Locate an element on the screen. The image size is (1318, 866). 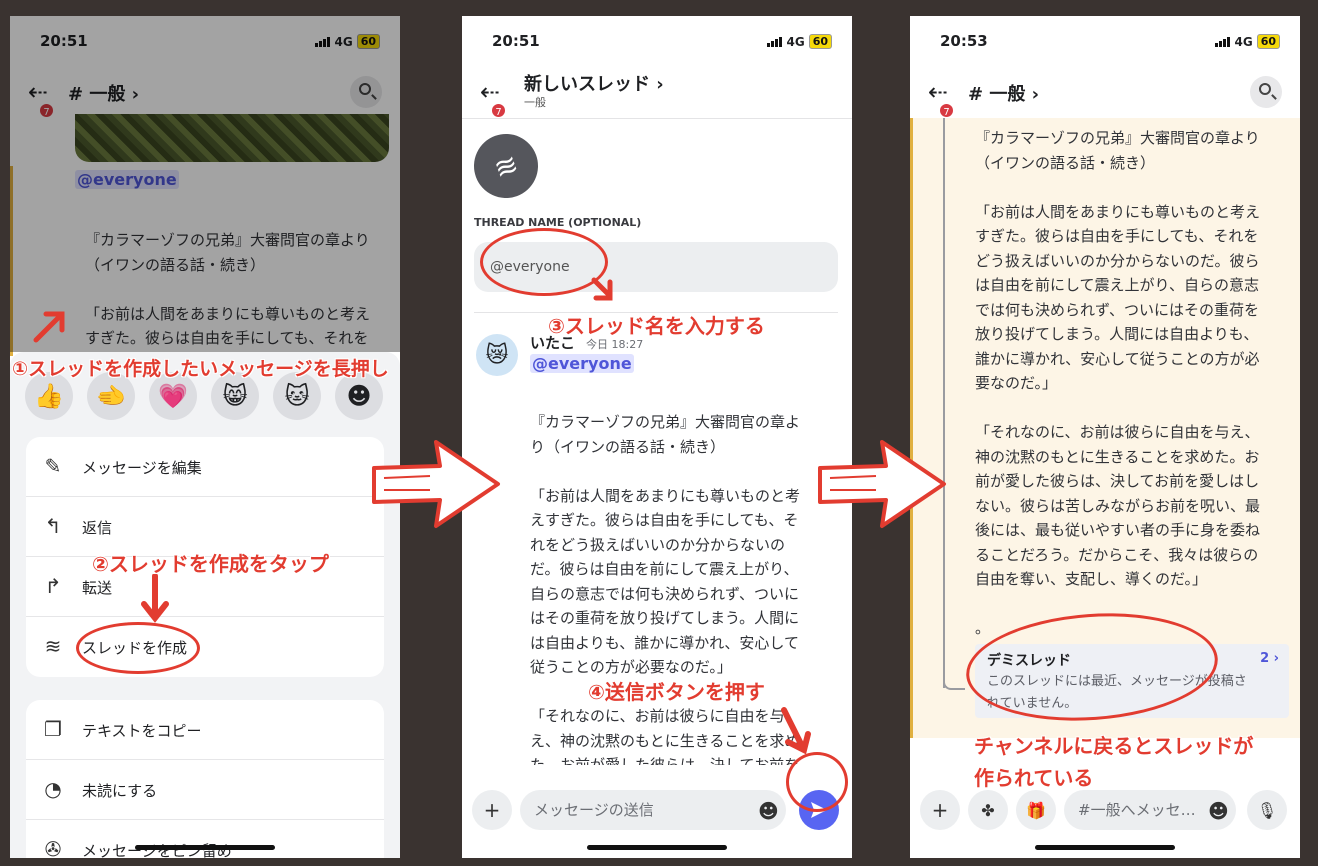
mark-unread-label: 未読にする is located at coordinates (120, 791).